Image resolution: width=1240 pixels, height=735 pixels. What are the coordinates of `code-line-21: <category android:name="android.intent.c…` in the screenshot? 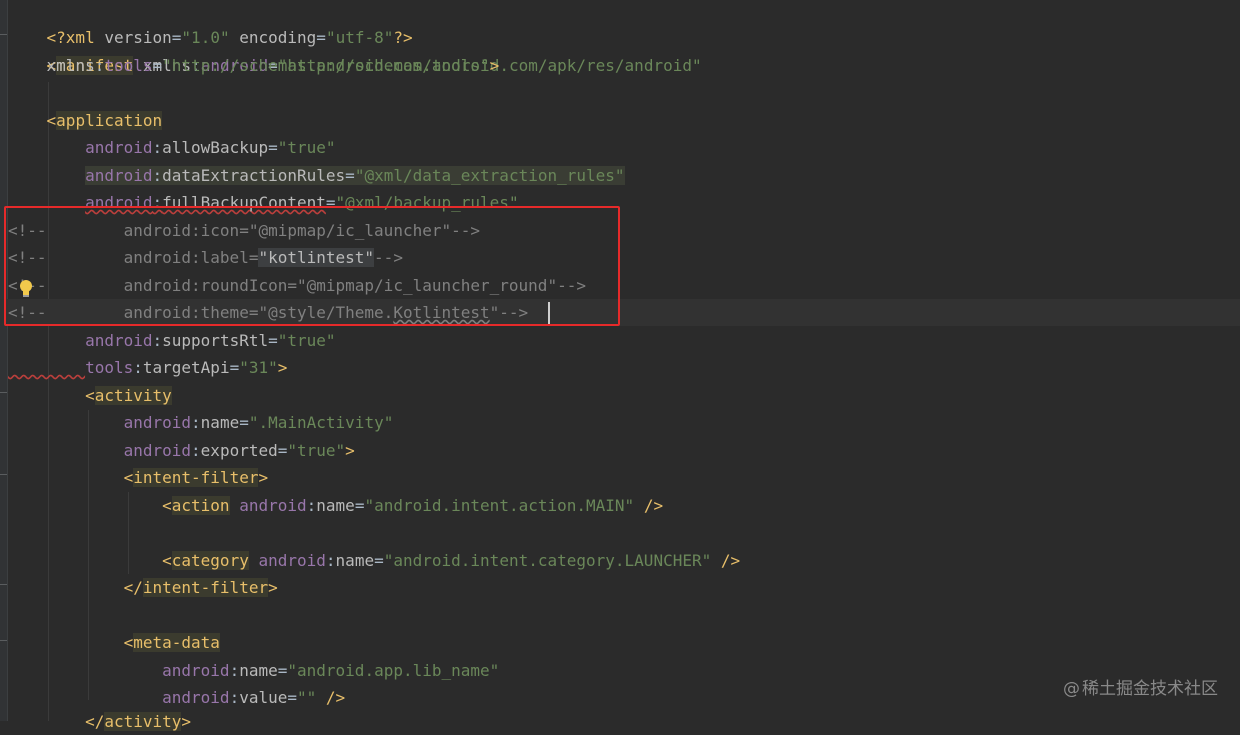 It's located at (374, 560).